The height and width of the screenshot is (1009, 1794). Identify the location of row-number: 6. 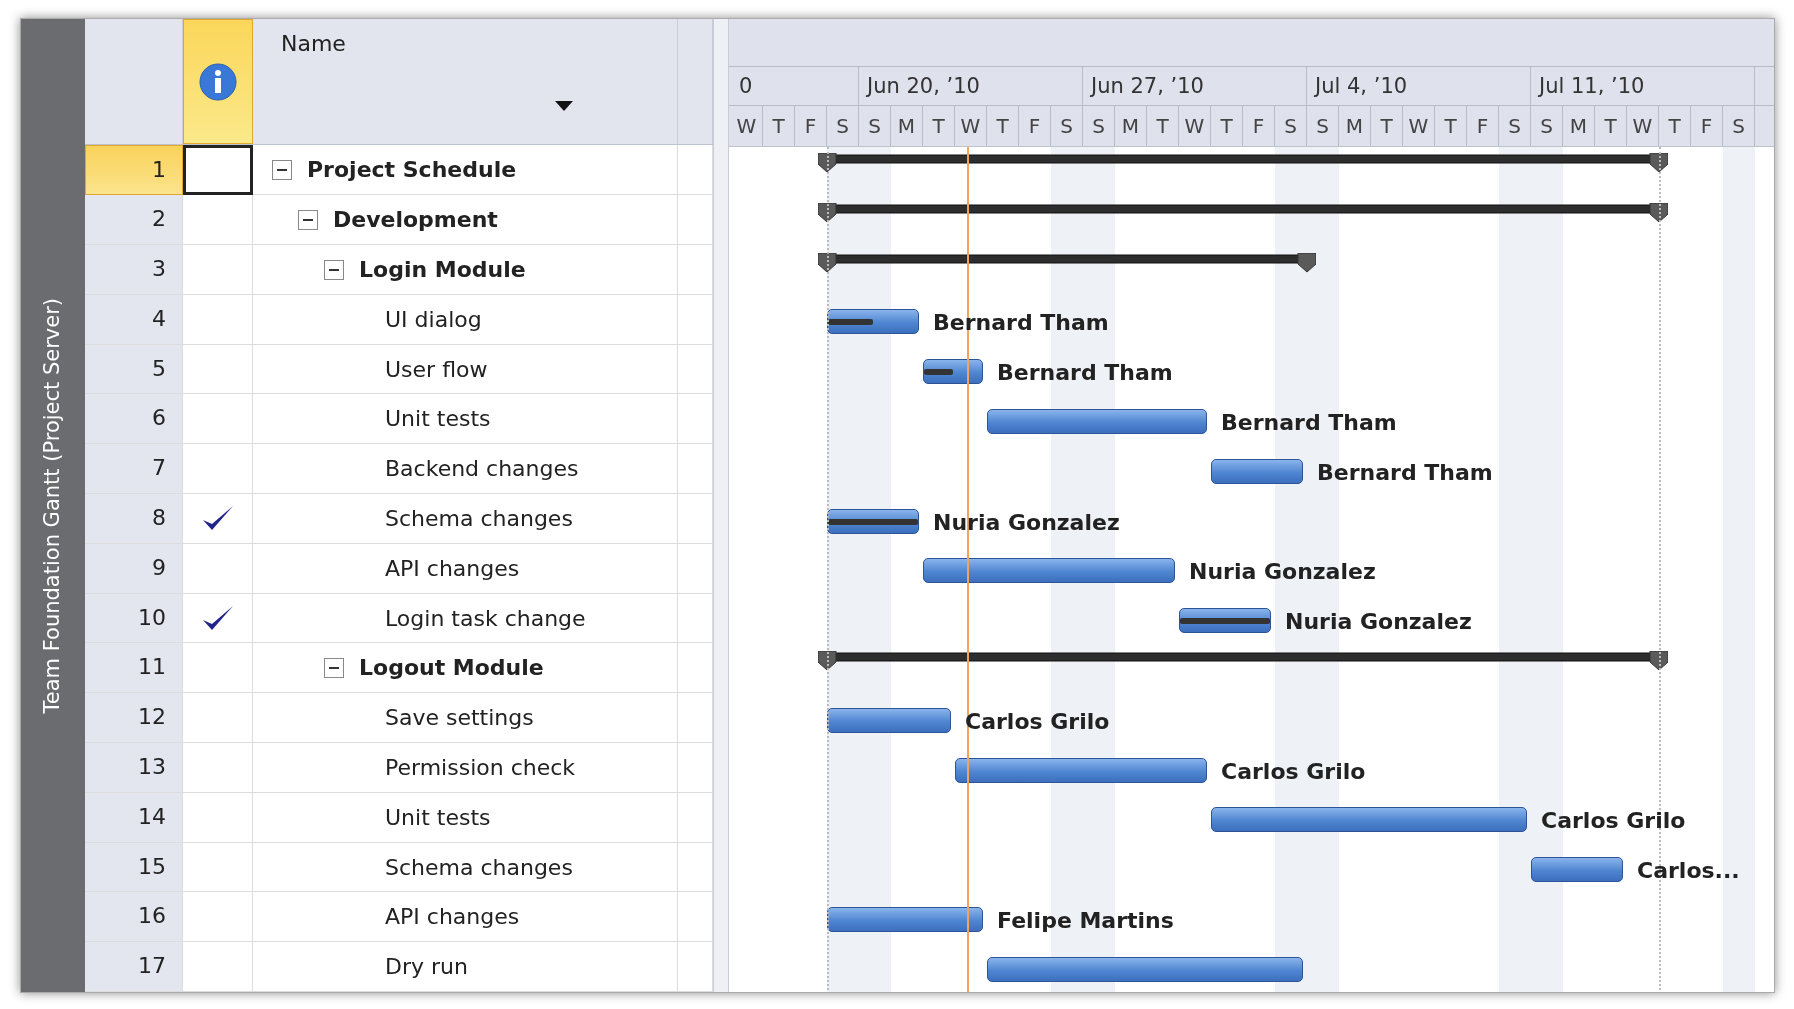
(134, 419).